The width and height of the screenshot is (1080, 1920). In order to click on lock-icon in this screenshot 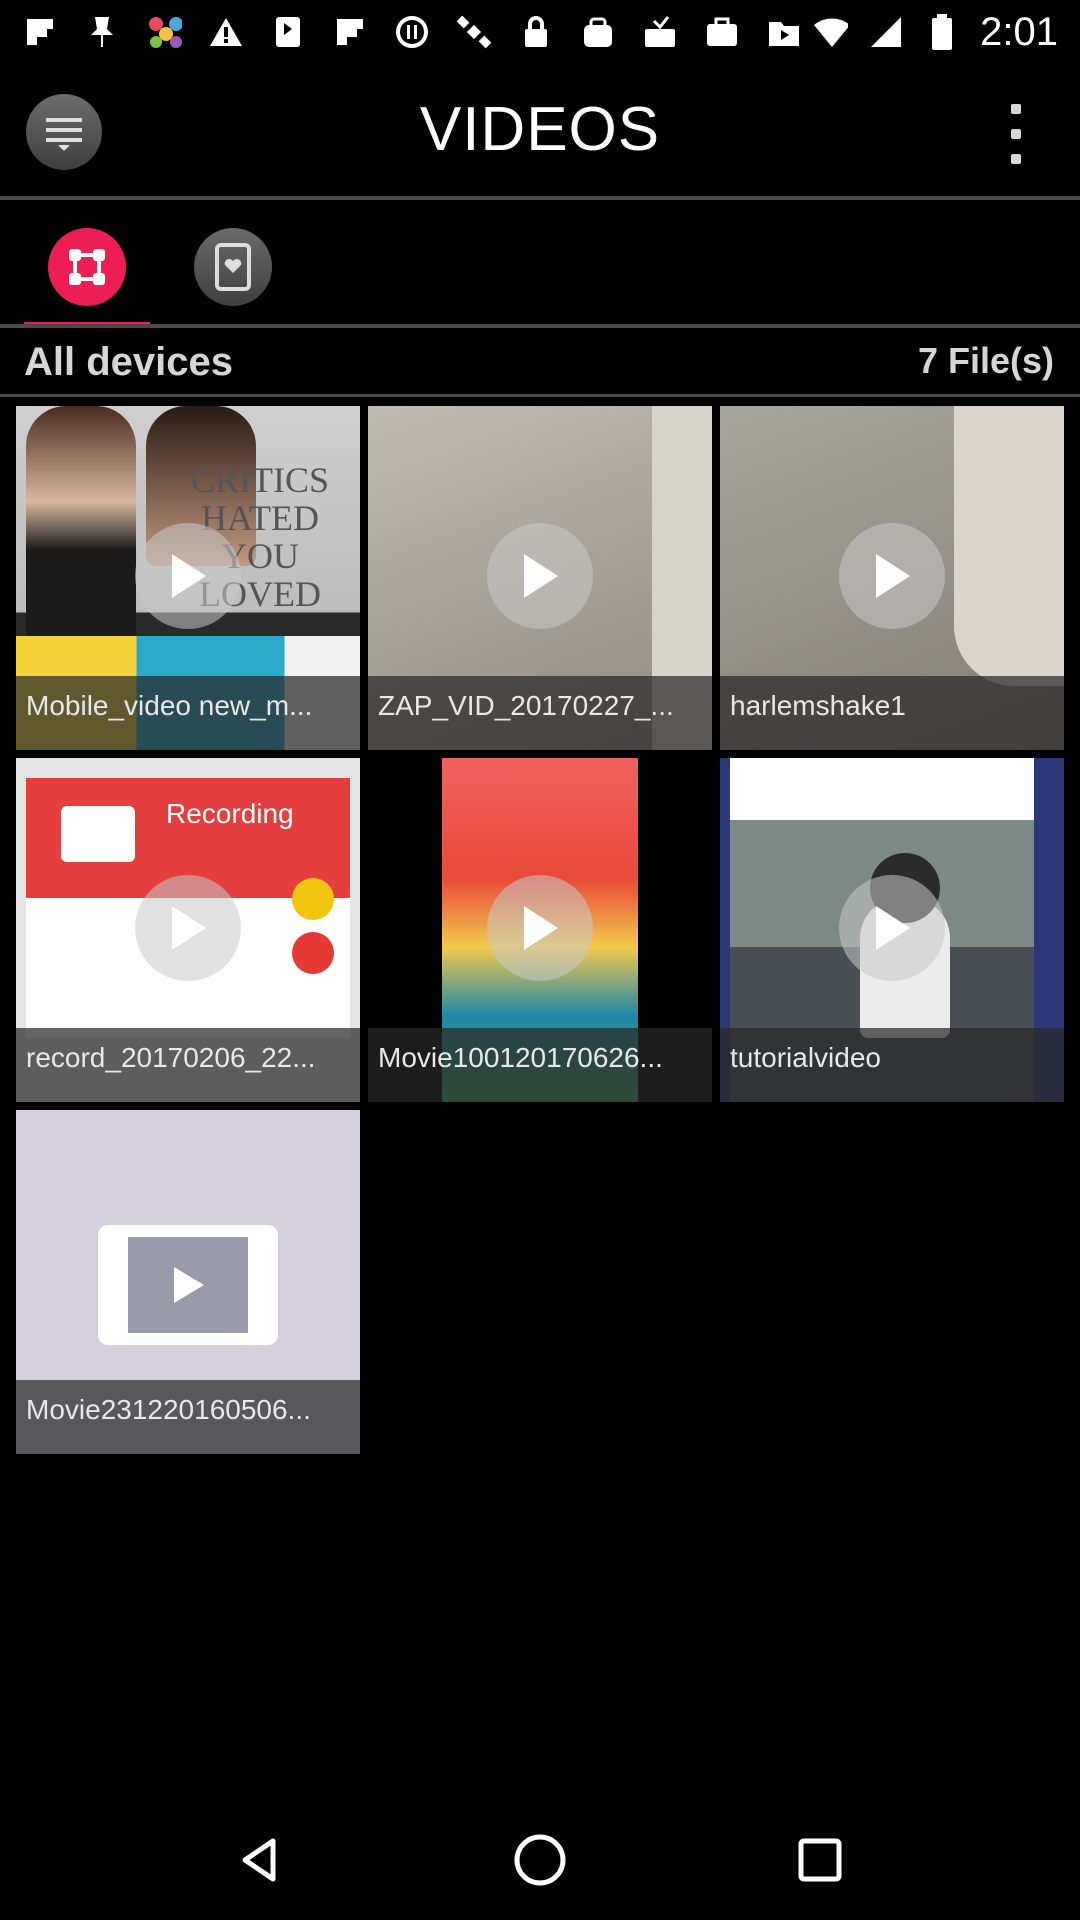, I will do `click(536, 32)`.